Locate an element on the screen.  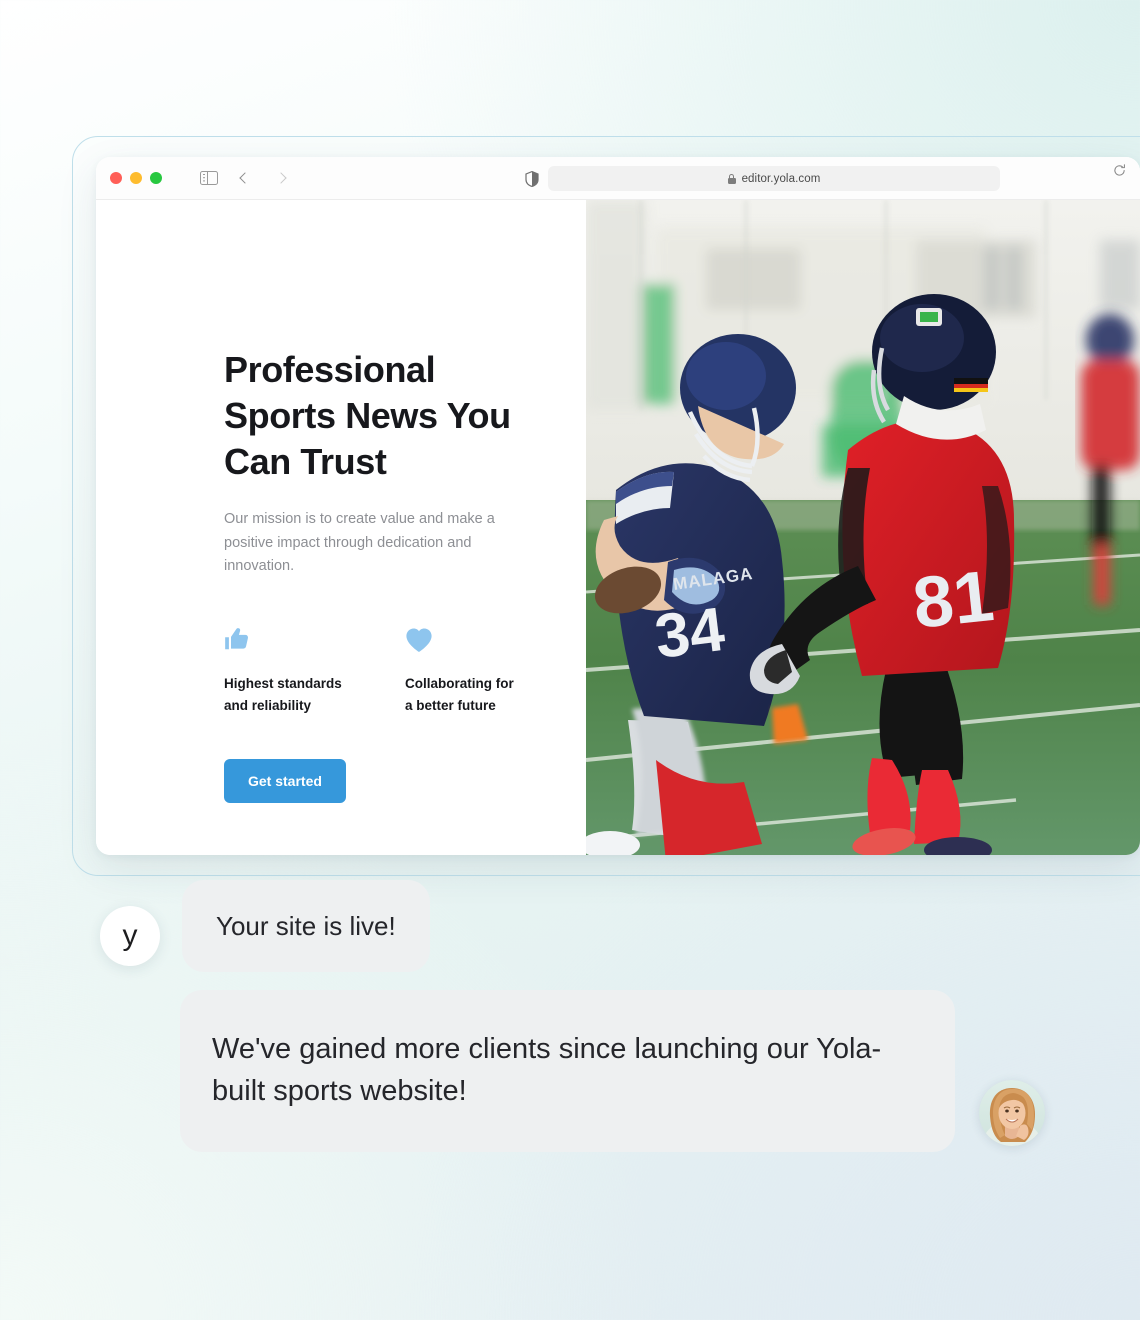
browser-titlebar: editor.yola.com is located at coordinates (618, 178).